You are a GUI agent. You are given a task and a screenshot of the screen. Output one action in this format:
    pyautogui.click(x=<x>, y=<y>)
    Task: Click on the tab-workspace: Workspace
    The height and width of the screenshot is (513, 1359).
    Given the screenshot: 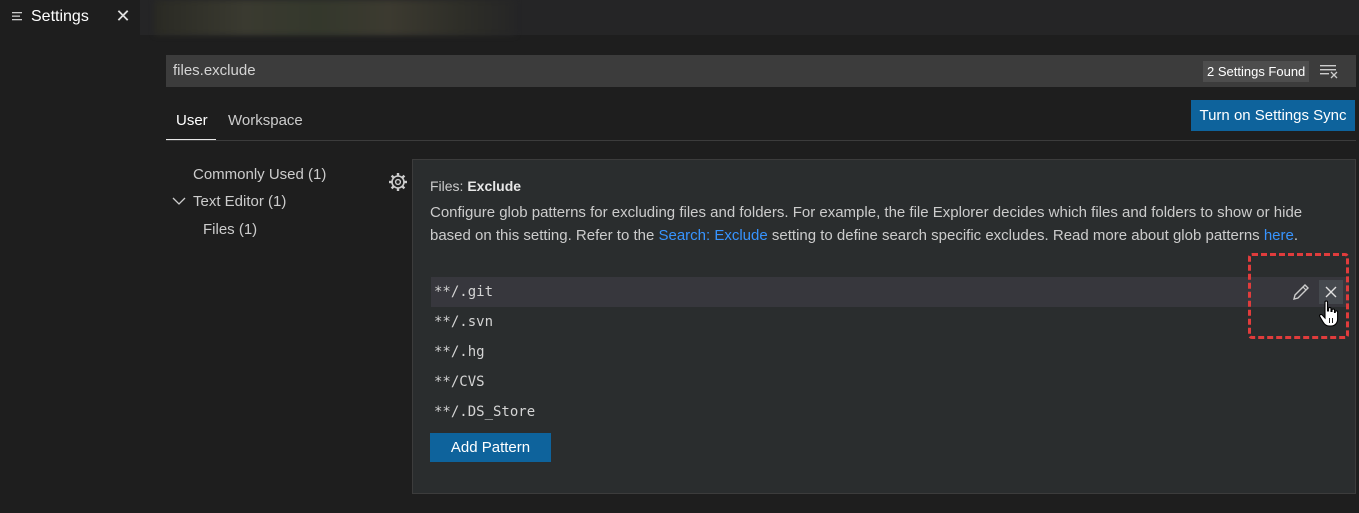 What is the action you would take?
    pyautogui.click(x=265, y=120)
    